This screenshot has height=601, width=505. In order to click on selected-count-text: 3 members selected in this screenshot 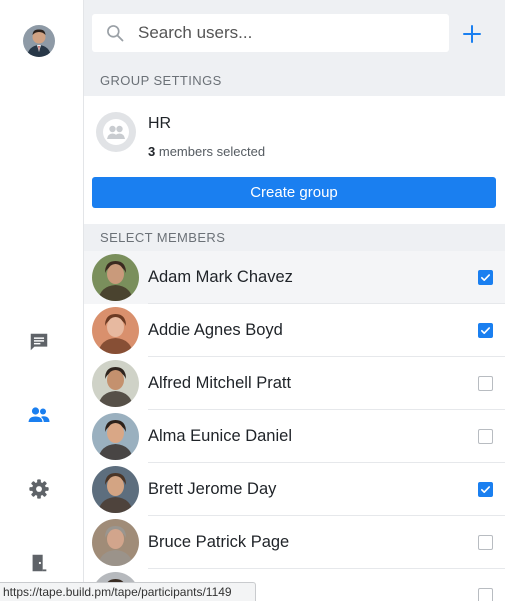, I will do `click(206, 151)`.